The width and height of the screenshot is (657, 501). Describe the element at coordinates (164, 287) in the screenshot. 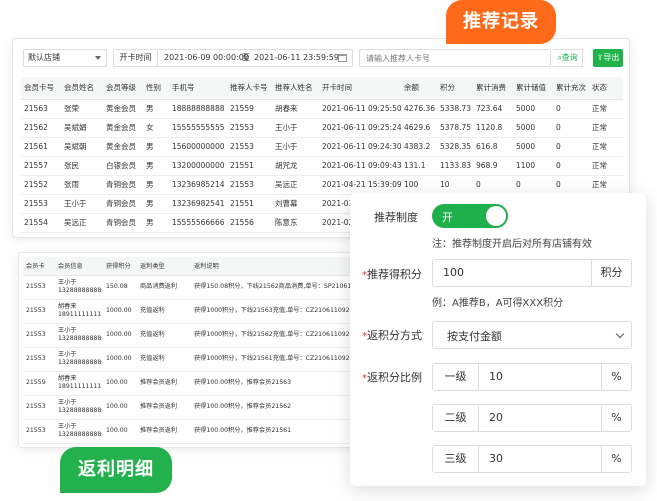

I see `rebate-type-cell: 商品消费返利` at that location.